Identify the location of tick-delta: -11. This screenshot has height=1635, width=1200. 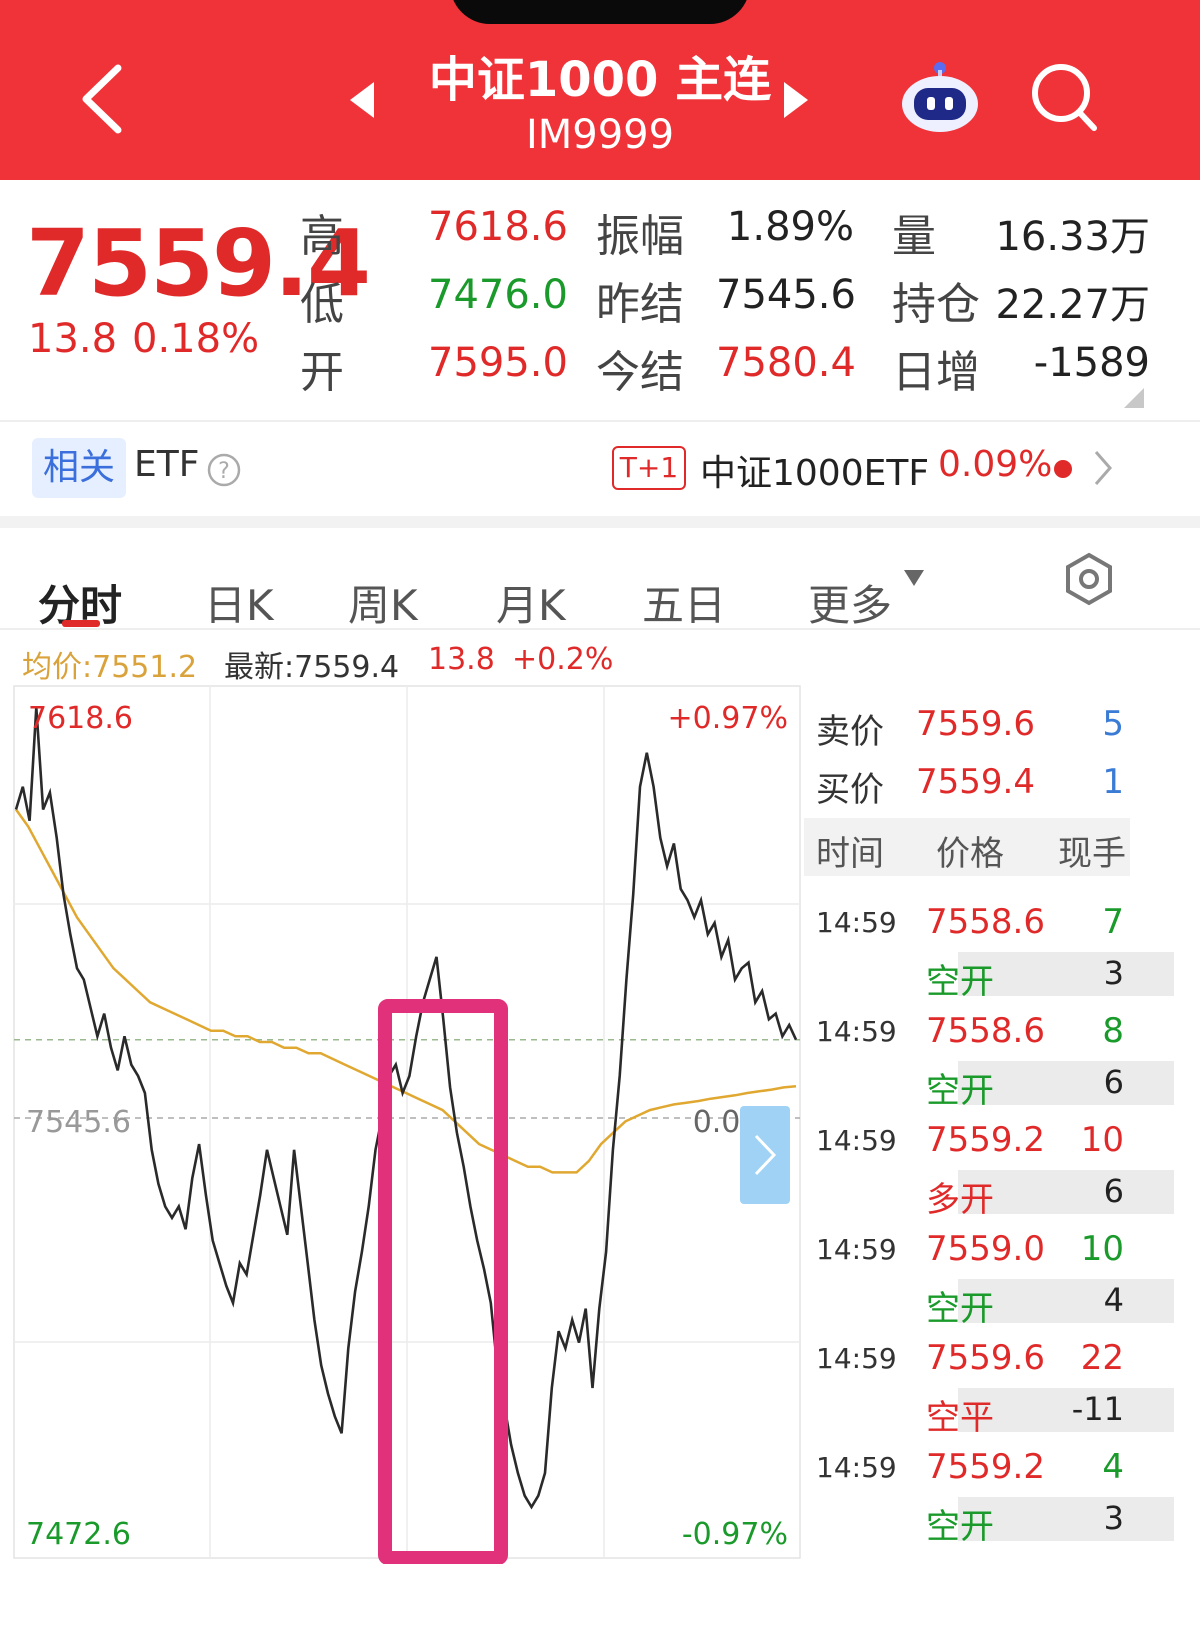
(1097, 1409).